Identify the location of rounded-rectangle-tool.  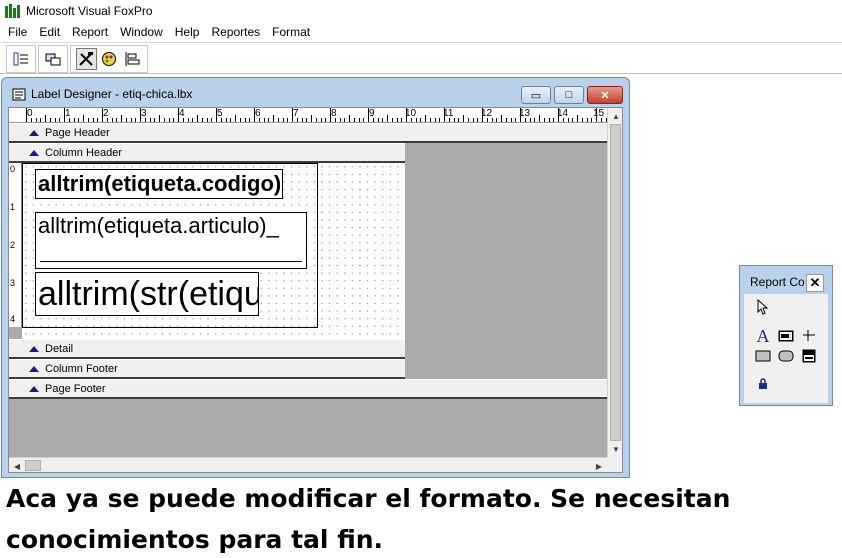
(786, 356).